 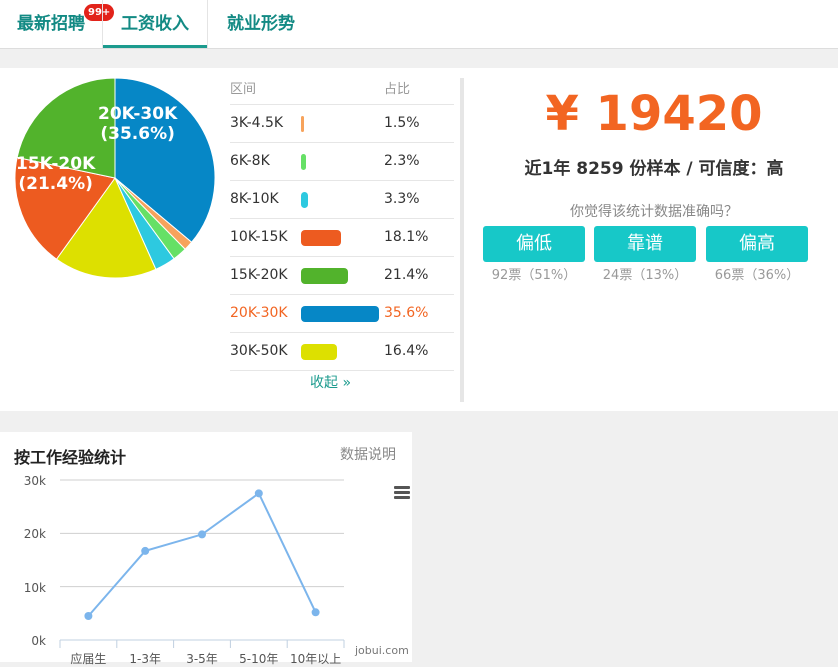 I want to click on tab-salary-income: 工资收入, so click(x=155, y=24).